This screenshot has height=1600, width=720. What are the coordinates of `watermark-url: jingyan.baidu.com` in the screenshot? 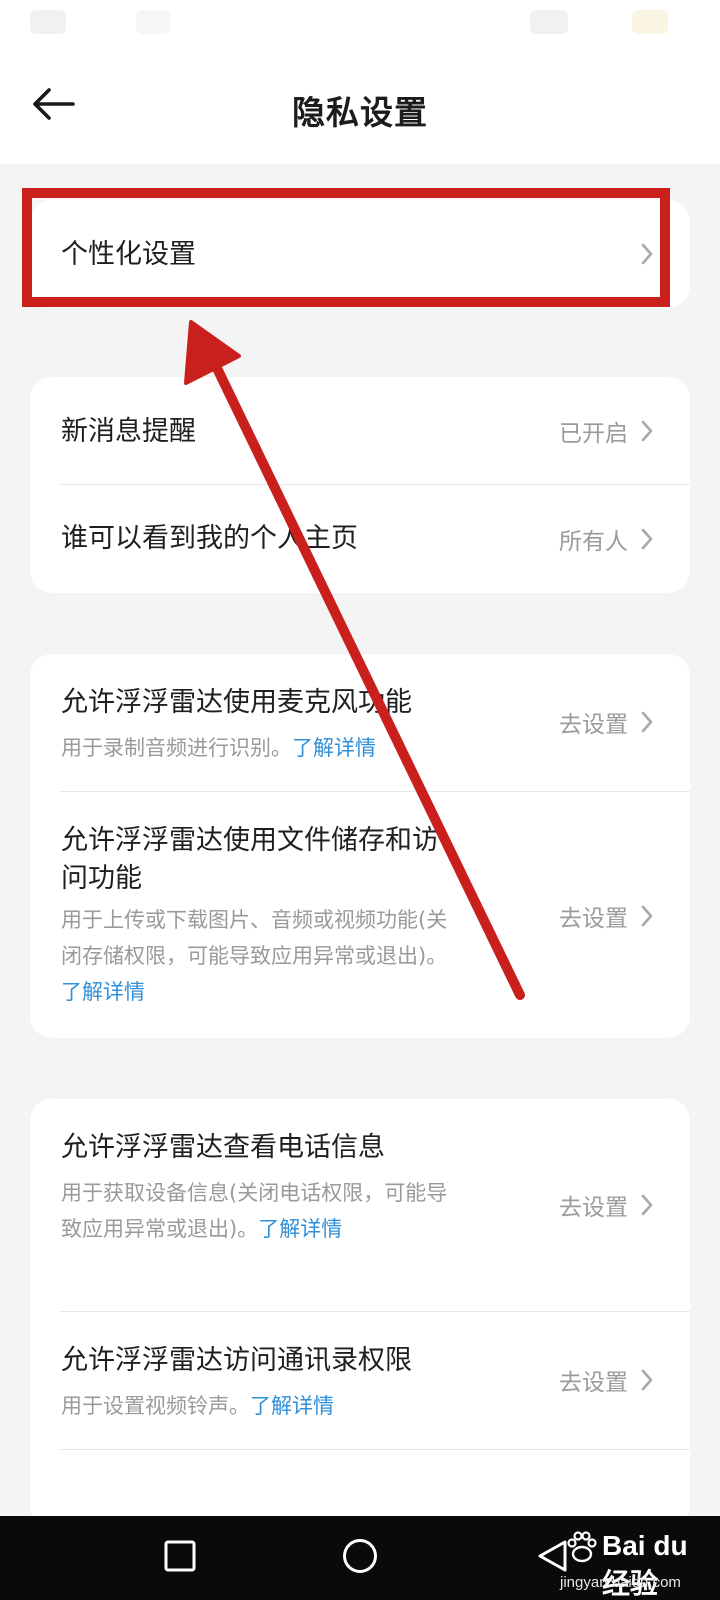 It's located at (620, 1582).